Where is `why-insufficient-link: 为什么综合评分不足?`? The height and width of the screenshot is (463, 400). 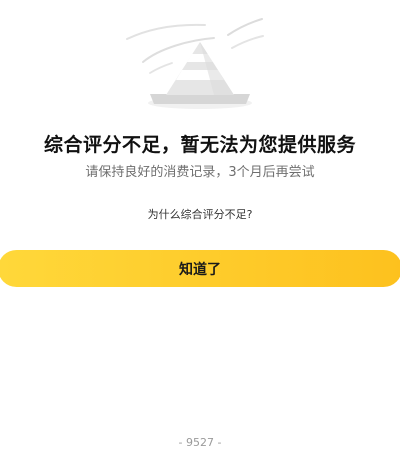
why-insufficient-link: 为什么综合评分不足? is located at coordinates (200, 214).